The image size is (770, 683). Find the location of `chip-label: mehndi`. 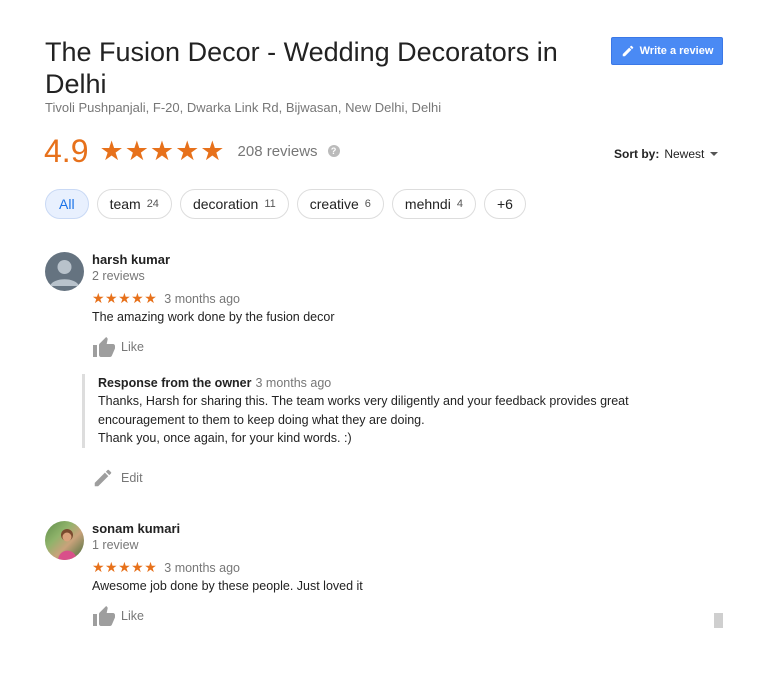

chip-label: mehndi is located at coordinates (427, 204).